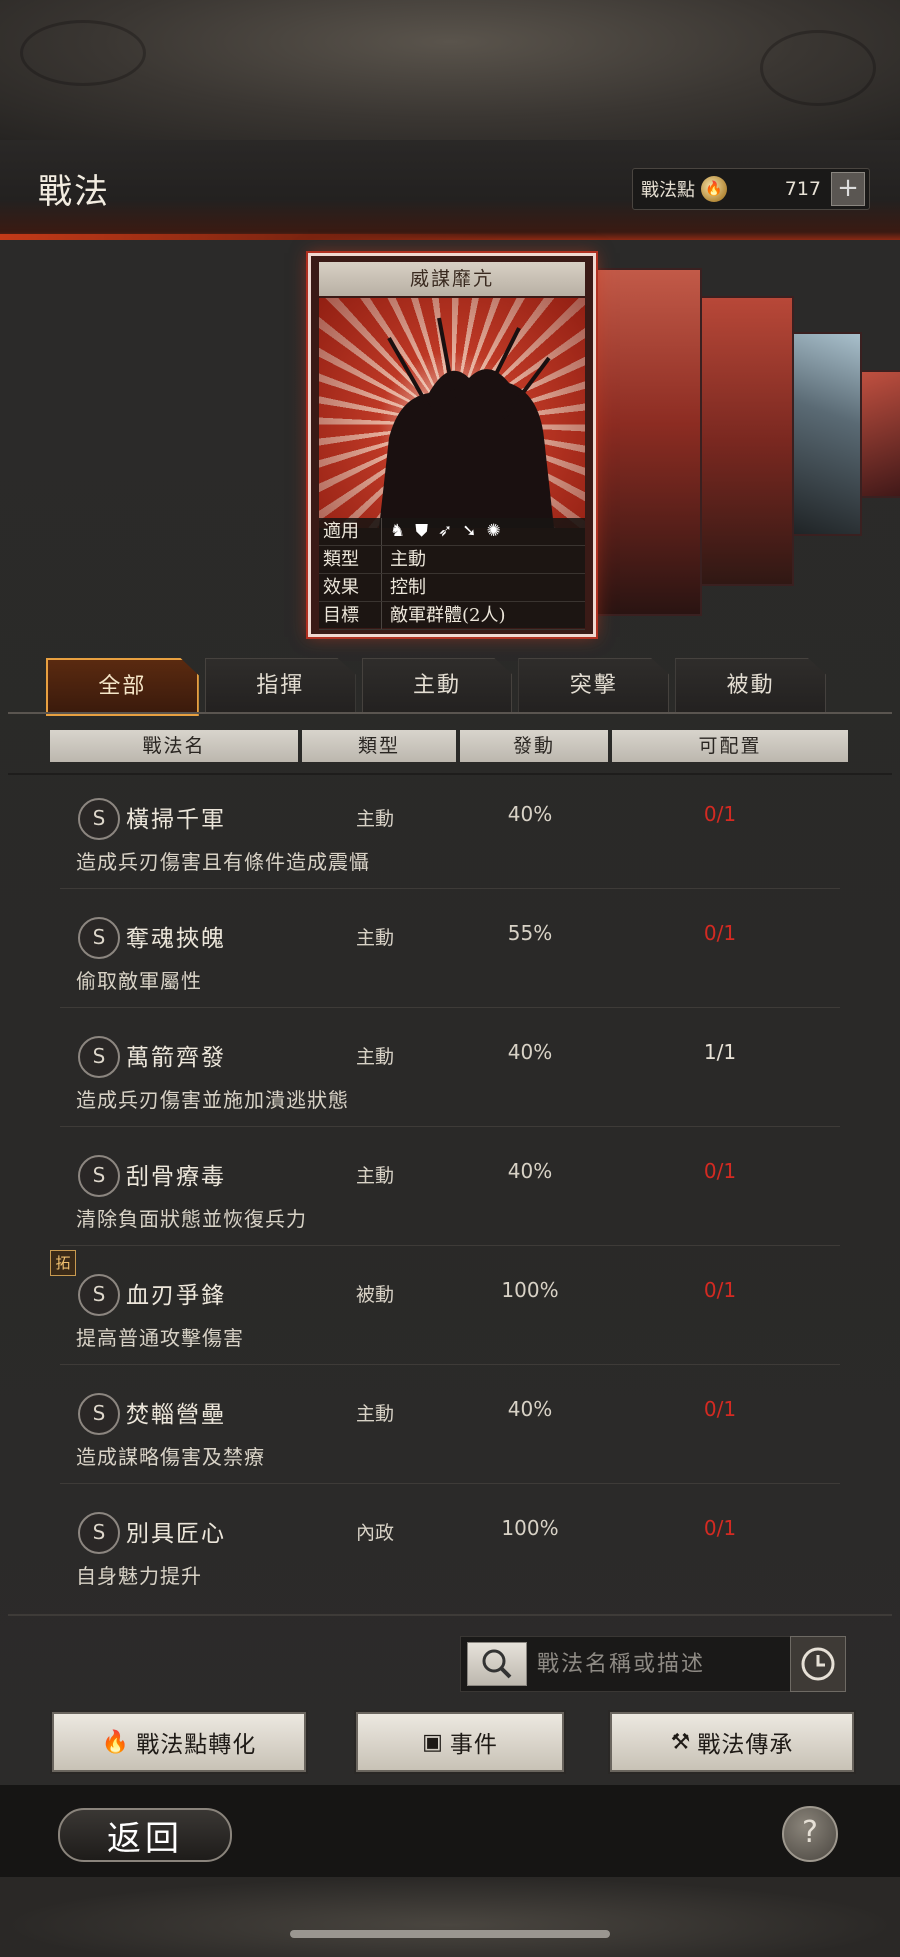 Image resolution: width=900 pixels, height=1957 pixels. Describe the element at coordinates (450, 1934) in the screenshot. I see `home-indicator` at that location.